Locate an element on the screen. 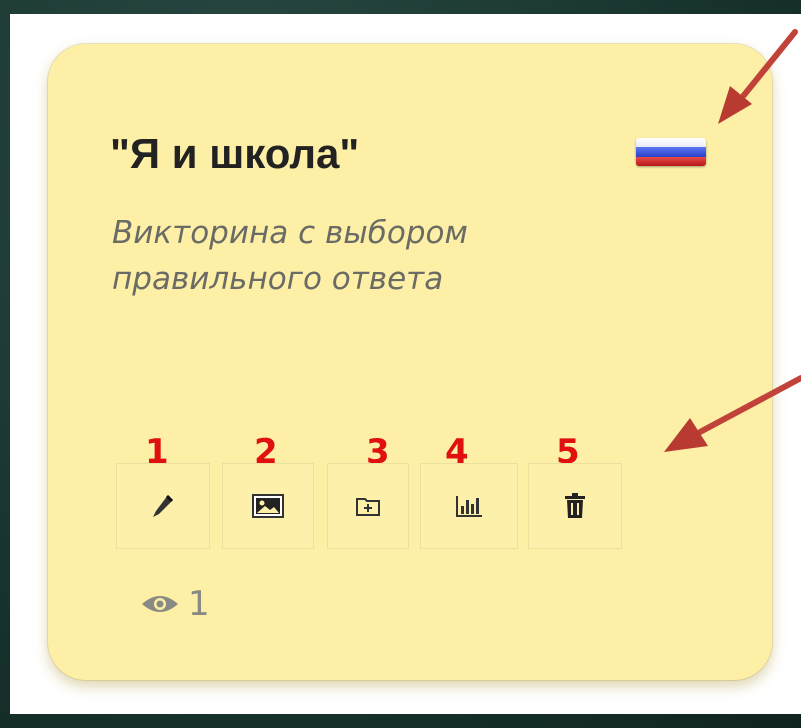  annotation-arrows is located at coordinates (732, 240).